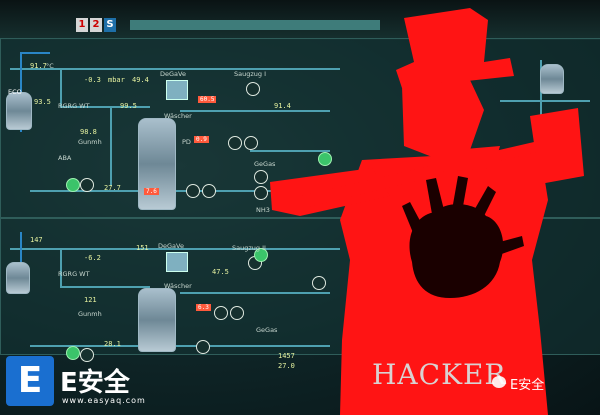  I want to click on wechat-account-name: E安全, so click(527, 385).